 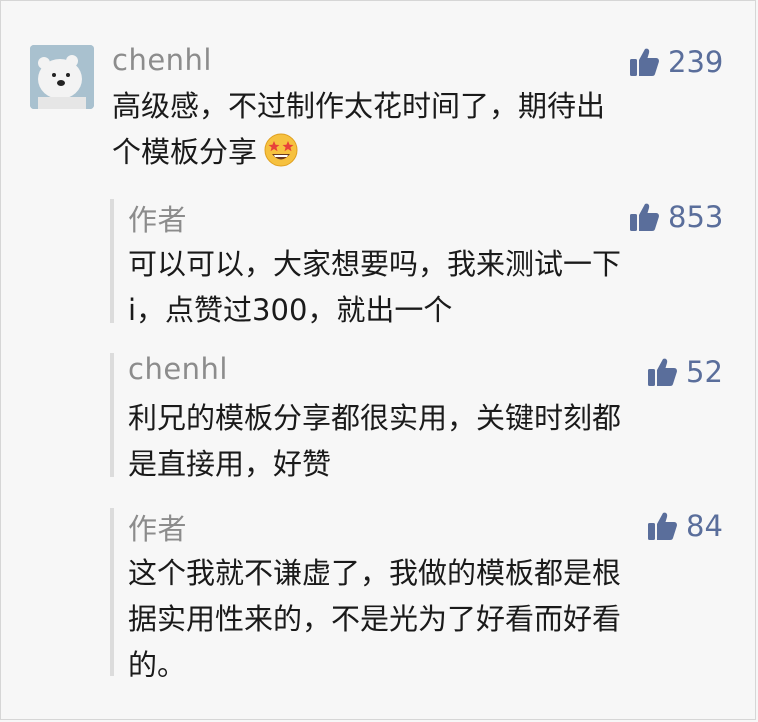 What do you see at coordinates (704, 372) in the screenshot?
I see `like-count: 52` at bounding box center [704, 372].